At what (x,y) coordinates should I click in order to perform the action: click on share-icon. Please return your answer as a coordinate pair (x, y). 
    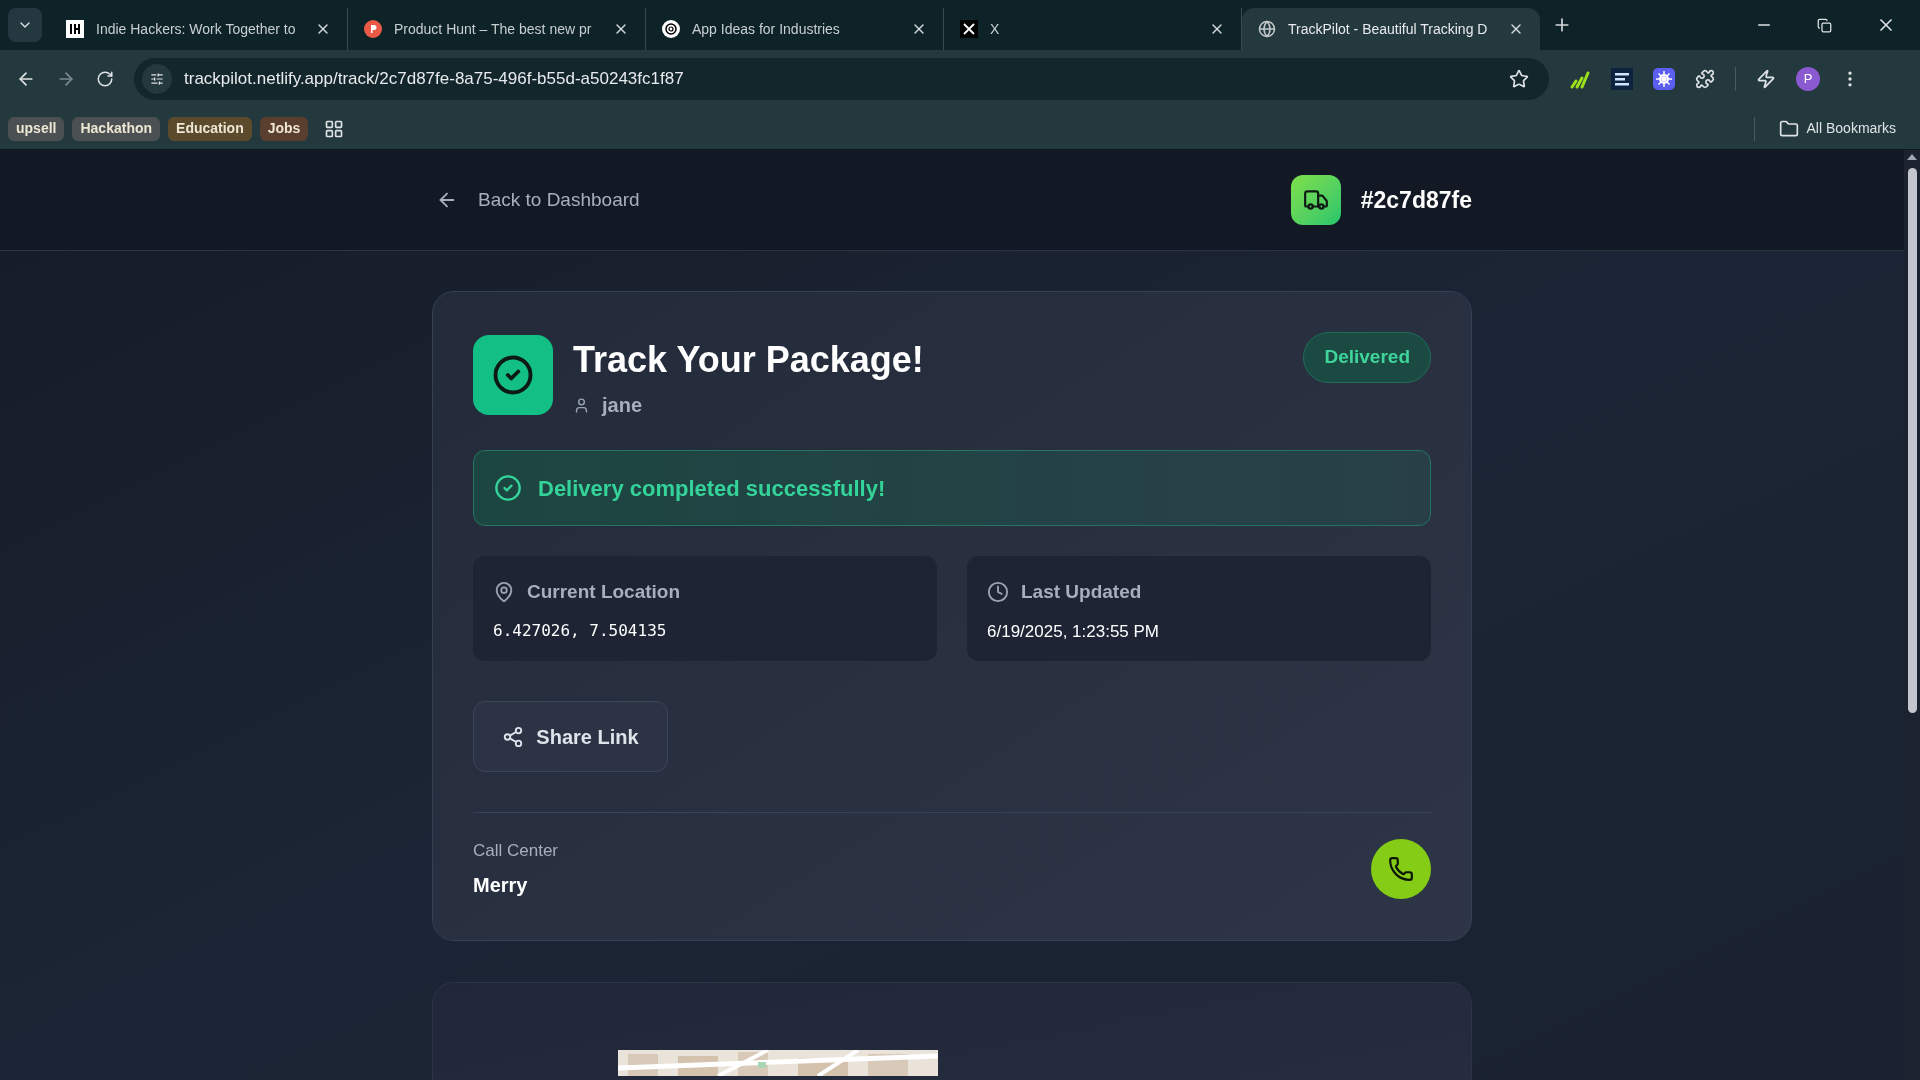
    Looking at the image, I should click on (513, 736).